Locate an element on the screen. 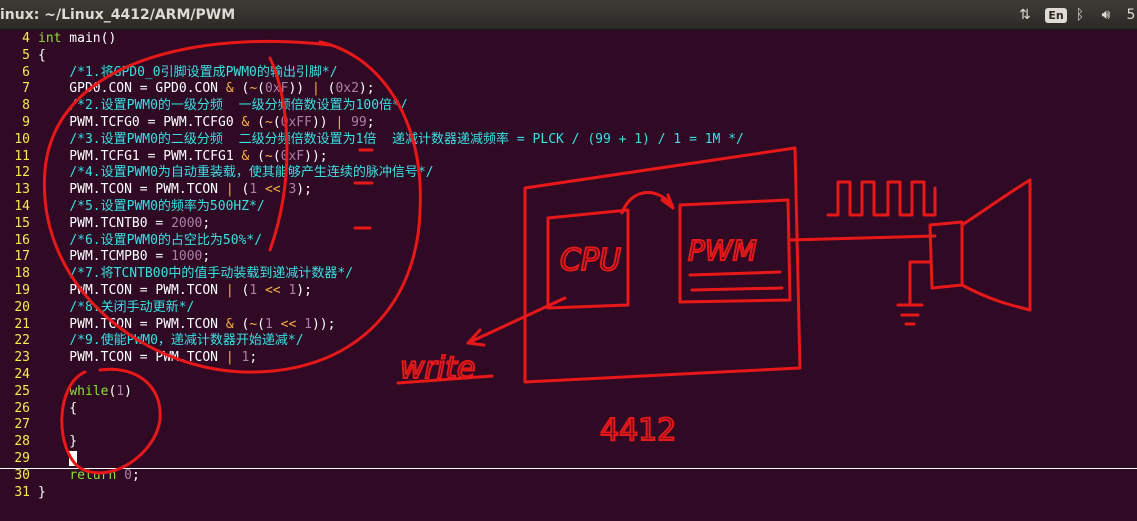 This screenshot has width=1137, height=521. line-number: 21 is located at coordinates (22, 324).